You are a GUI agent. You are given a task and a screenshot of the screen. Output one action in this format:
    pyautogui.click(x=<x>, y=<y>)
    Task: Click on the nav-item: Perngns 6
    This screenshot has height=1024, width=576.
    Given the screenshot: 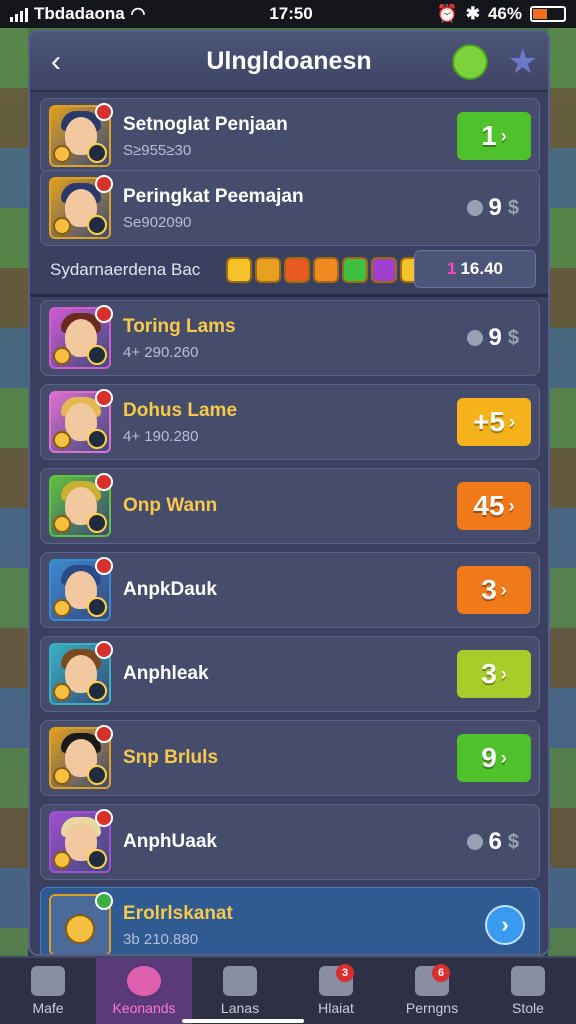 What is the action you would take?
    pyautogui.click(x=432, y=991)
    